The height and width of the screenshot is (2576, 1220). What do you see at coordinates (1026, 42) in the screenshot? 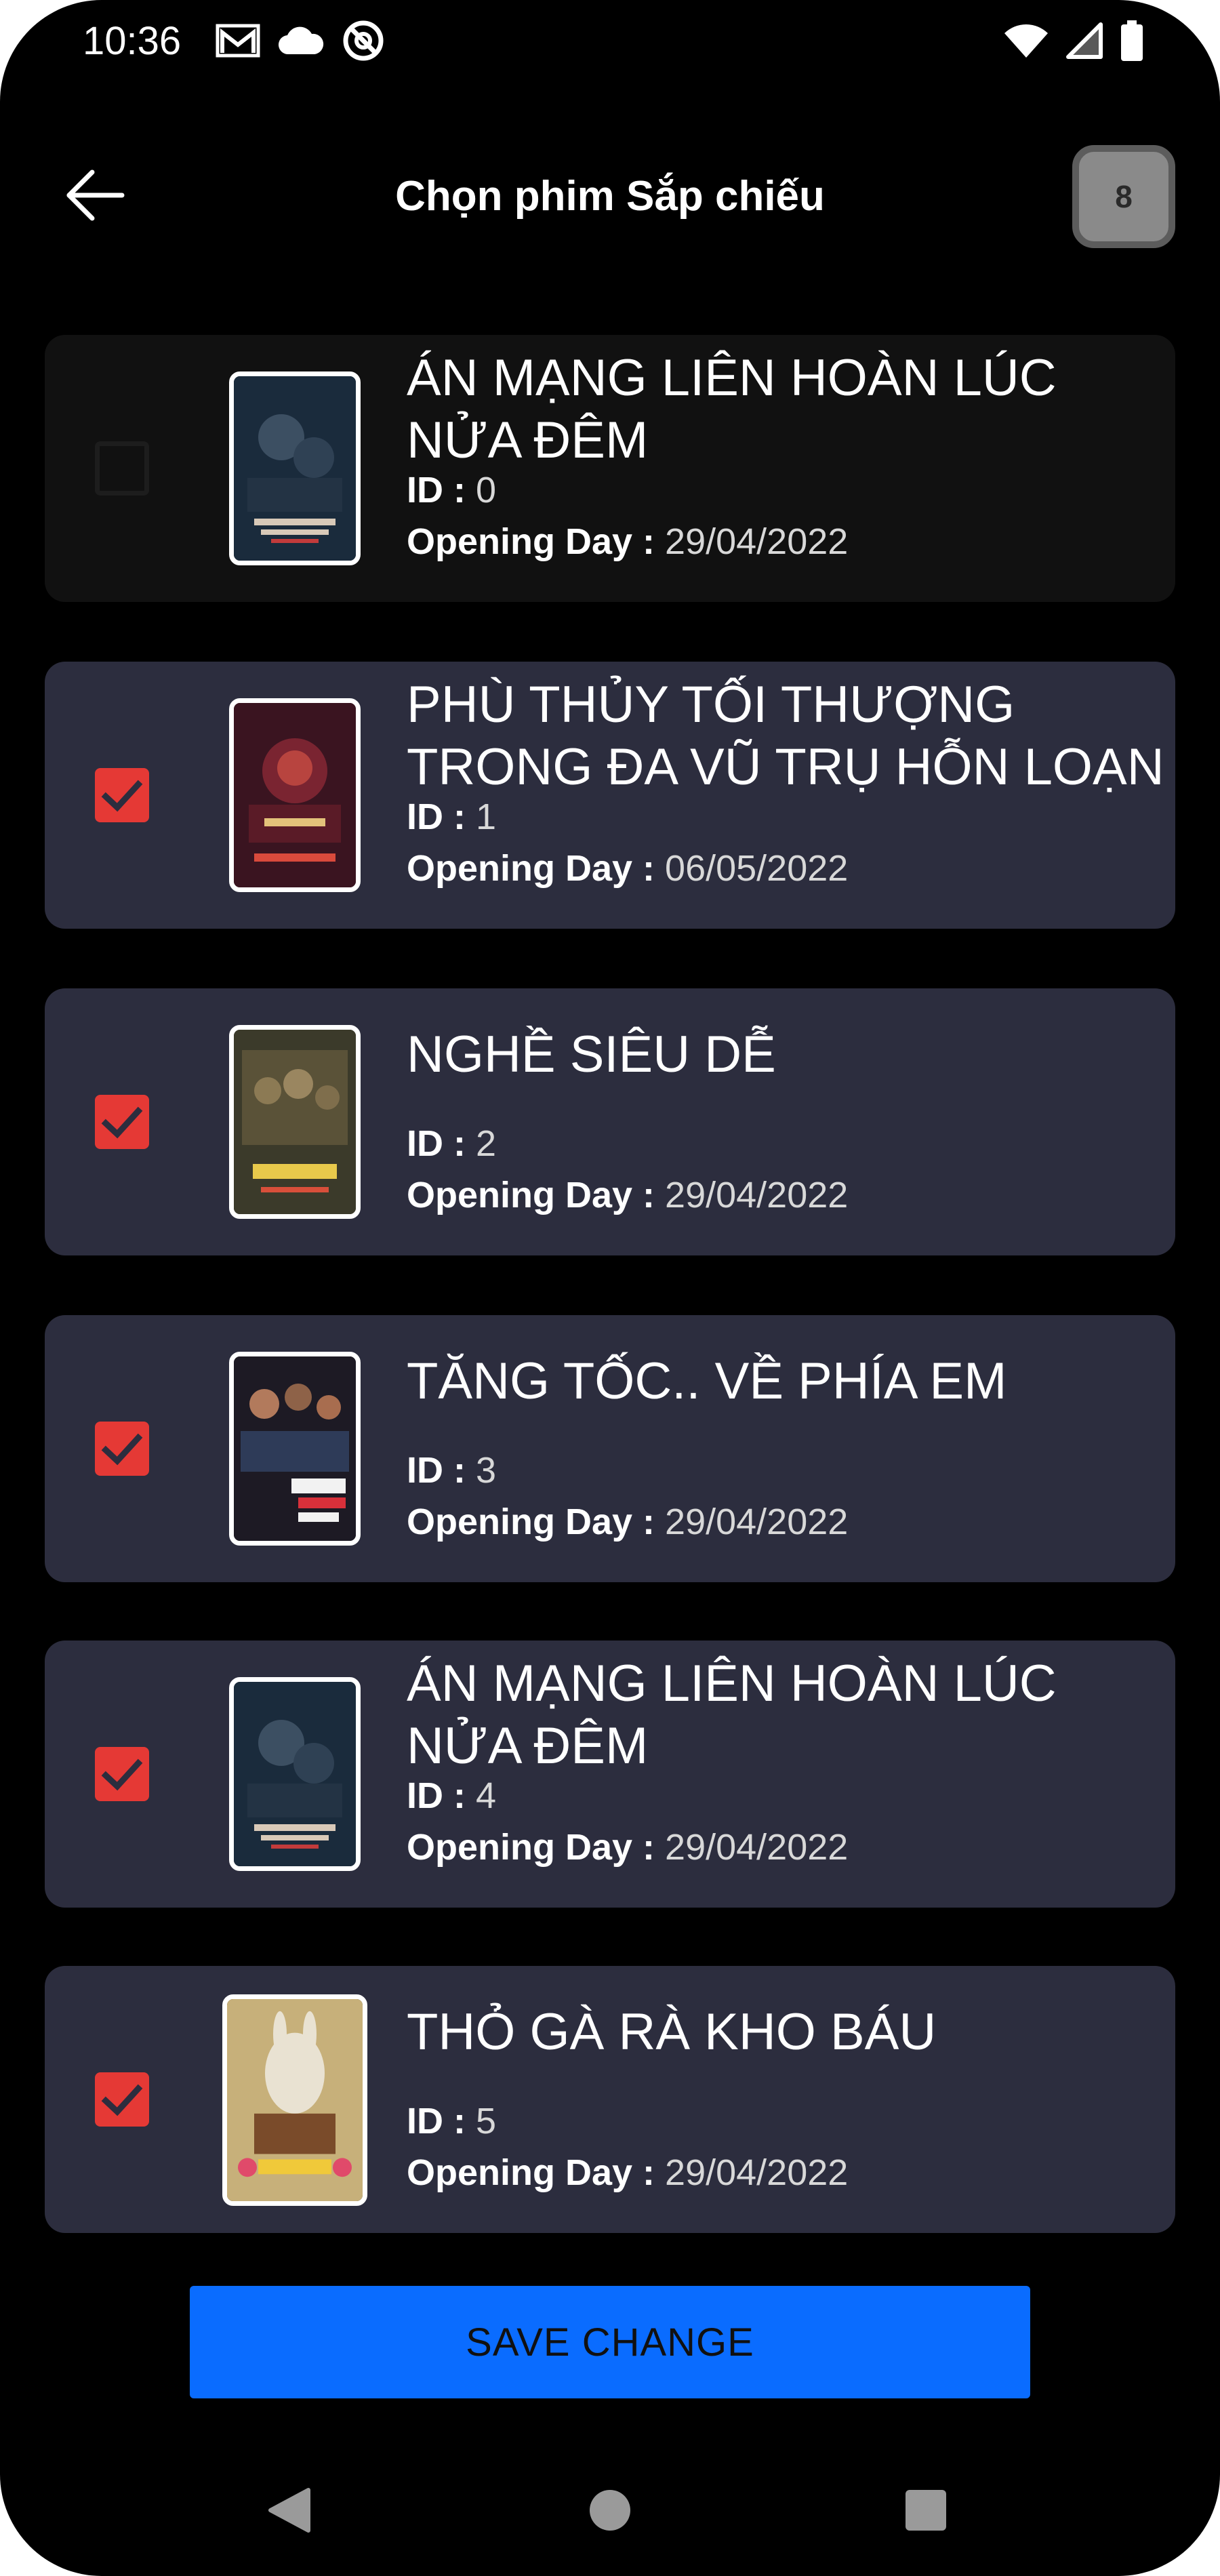
I see `wifi-icon` at bounding box center [1026, 42].